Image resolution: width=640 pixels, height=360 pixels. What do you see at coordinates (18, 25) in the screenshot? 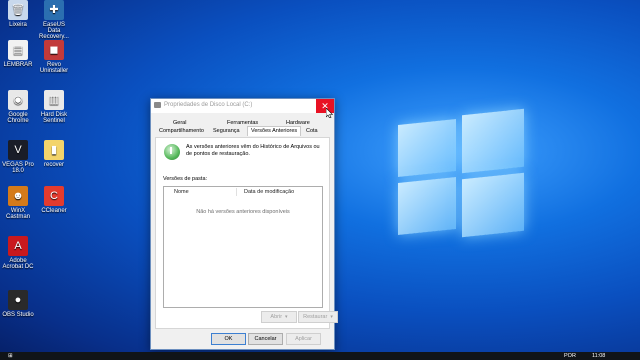
I see `desktop-icon-label: Lixeira` at bounding box center [18, 25].